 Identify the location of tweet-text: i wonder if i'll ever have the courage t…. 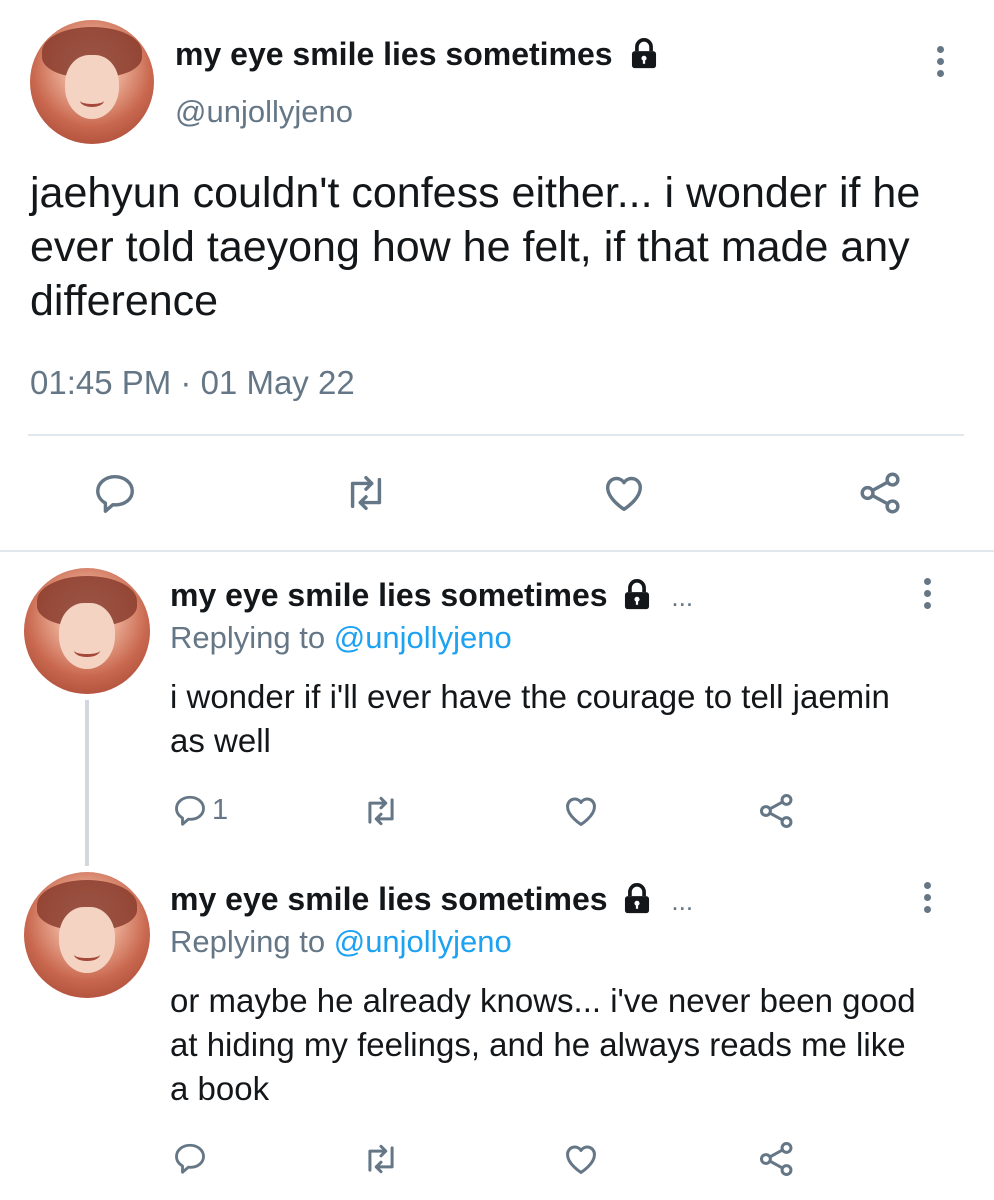
(530, 718).